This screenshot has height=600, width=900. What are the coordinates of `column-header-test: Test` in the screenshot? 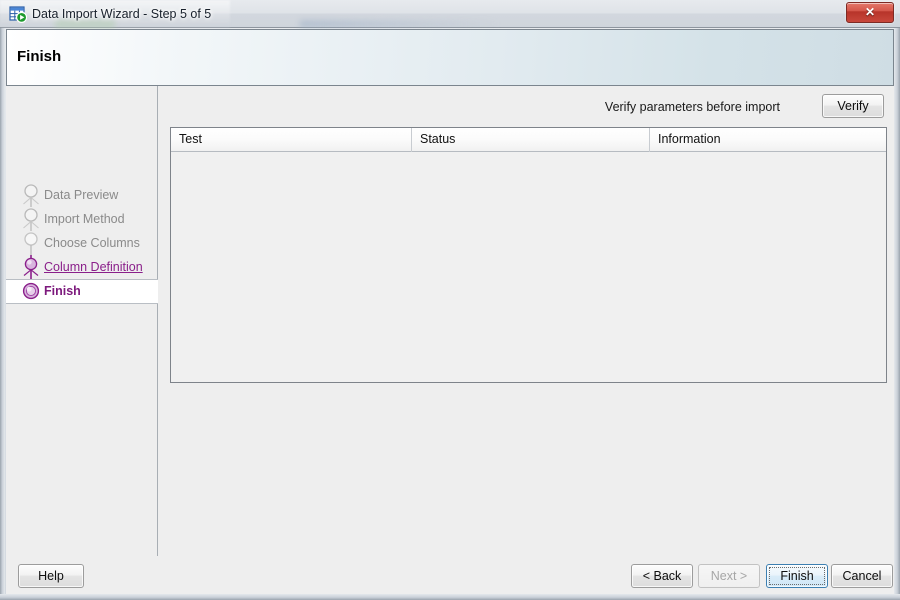 It's located at (291, 140).